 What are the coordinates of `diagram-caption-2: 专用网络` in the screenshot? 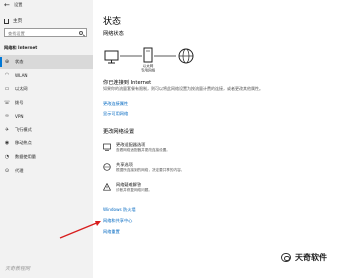 It's located at (148, 70).